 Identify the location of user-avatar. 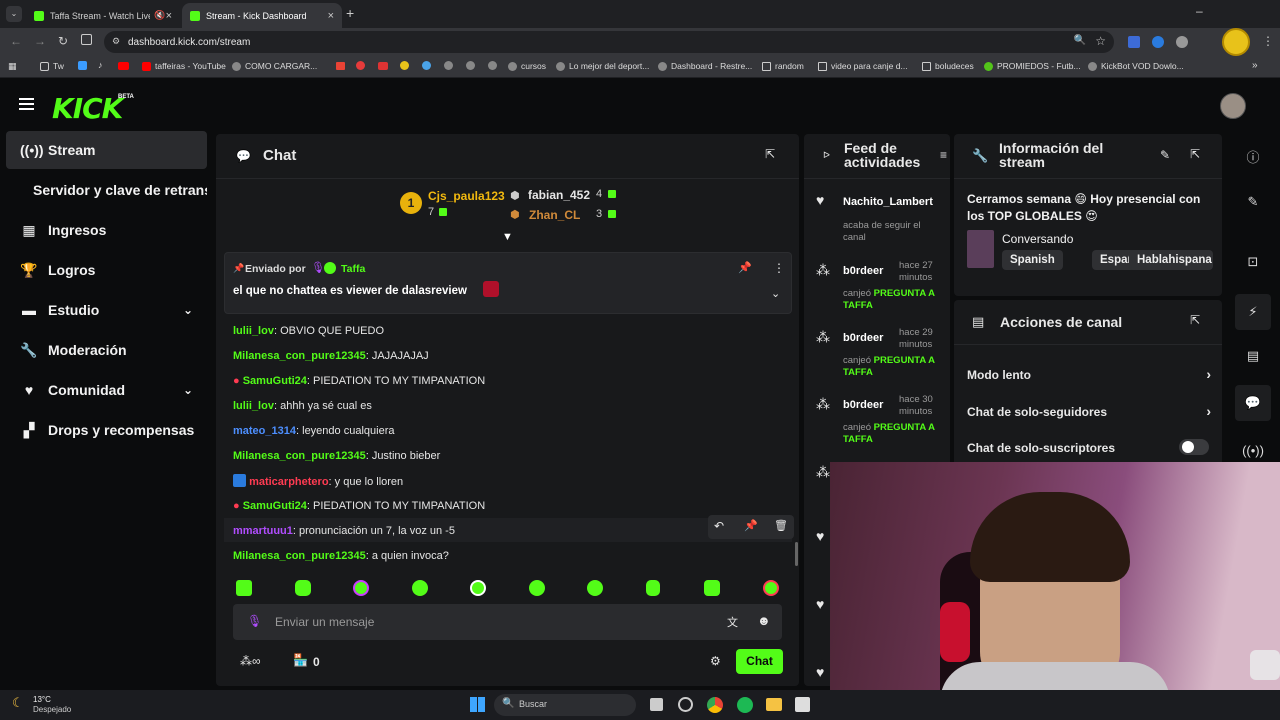
(1233, 106).